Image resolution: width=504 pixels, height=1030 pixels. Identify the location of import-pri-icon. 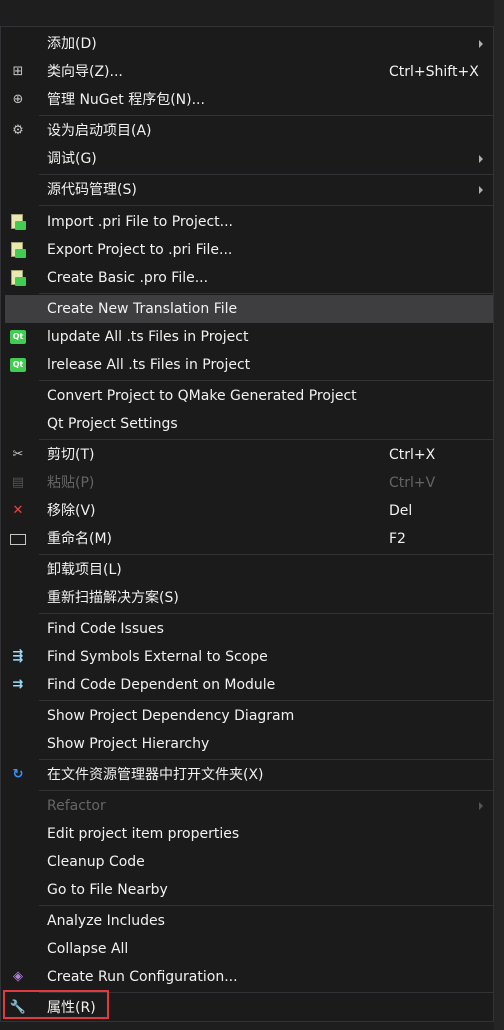
(18, 222).